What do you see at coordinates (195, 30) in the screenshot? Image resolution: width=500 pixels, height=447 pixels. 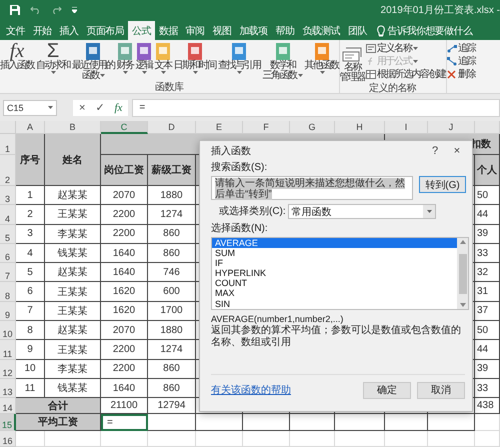 I see `ribbon-tab: 审阅` at bounding box center [195, 30].